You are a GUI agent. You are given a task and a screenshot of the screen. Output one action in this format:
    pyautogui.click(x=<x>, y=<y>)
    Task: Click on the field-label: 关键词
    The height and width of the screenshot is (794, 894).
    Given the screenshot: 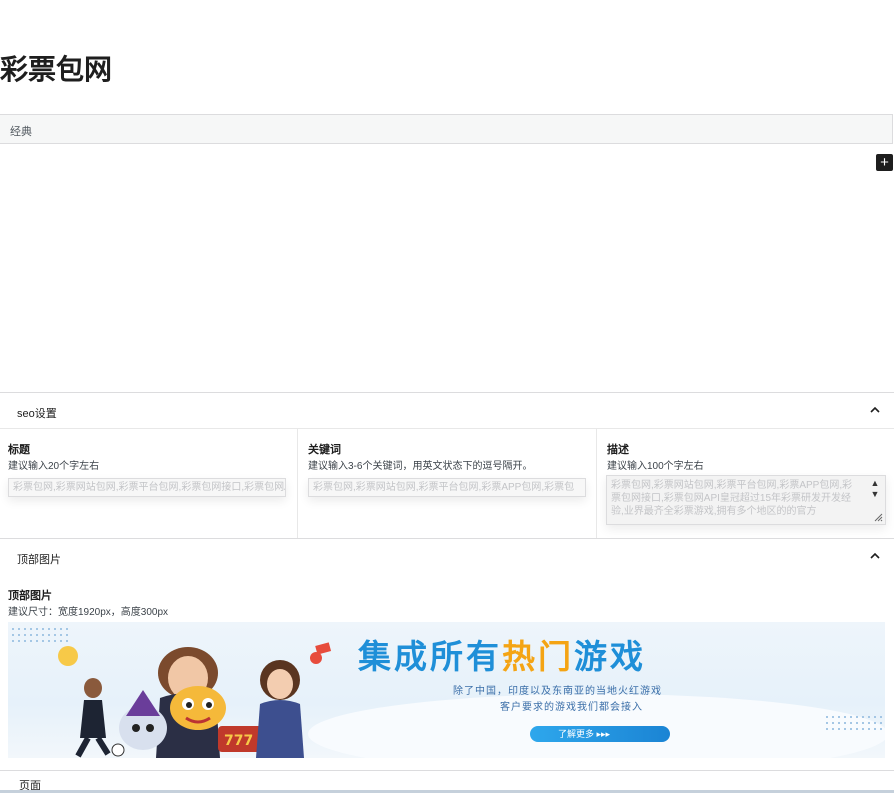 What is the action you would take?
    pyautogui.click(x=324, y=450)
    